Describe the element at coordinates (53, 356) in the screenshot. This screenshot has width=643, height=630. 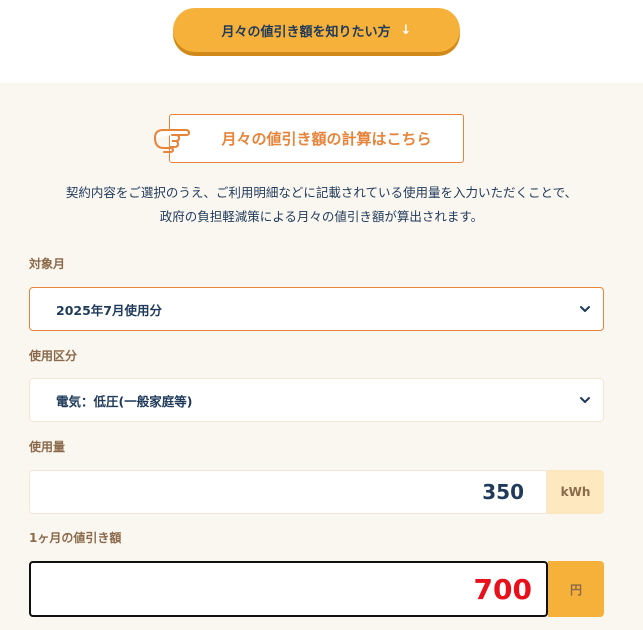
I see `usage-category-label: 使用区分` at that location.